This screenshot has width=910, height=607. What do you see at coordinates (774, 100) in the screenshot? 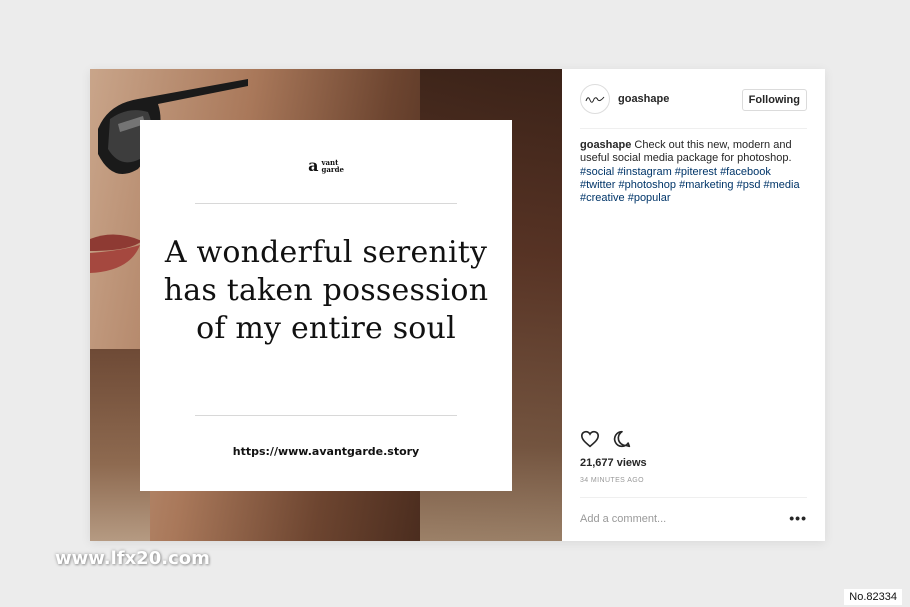
I see `following-button: Following` at bounding box center [774, 100].